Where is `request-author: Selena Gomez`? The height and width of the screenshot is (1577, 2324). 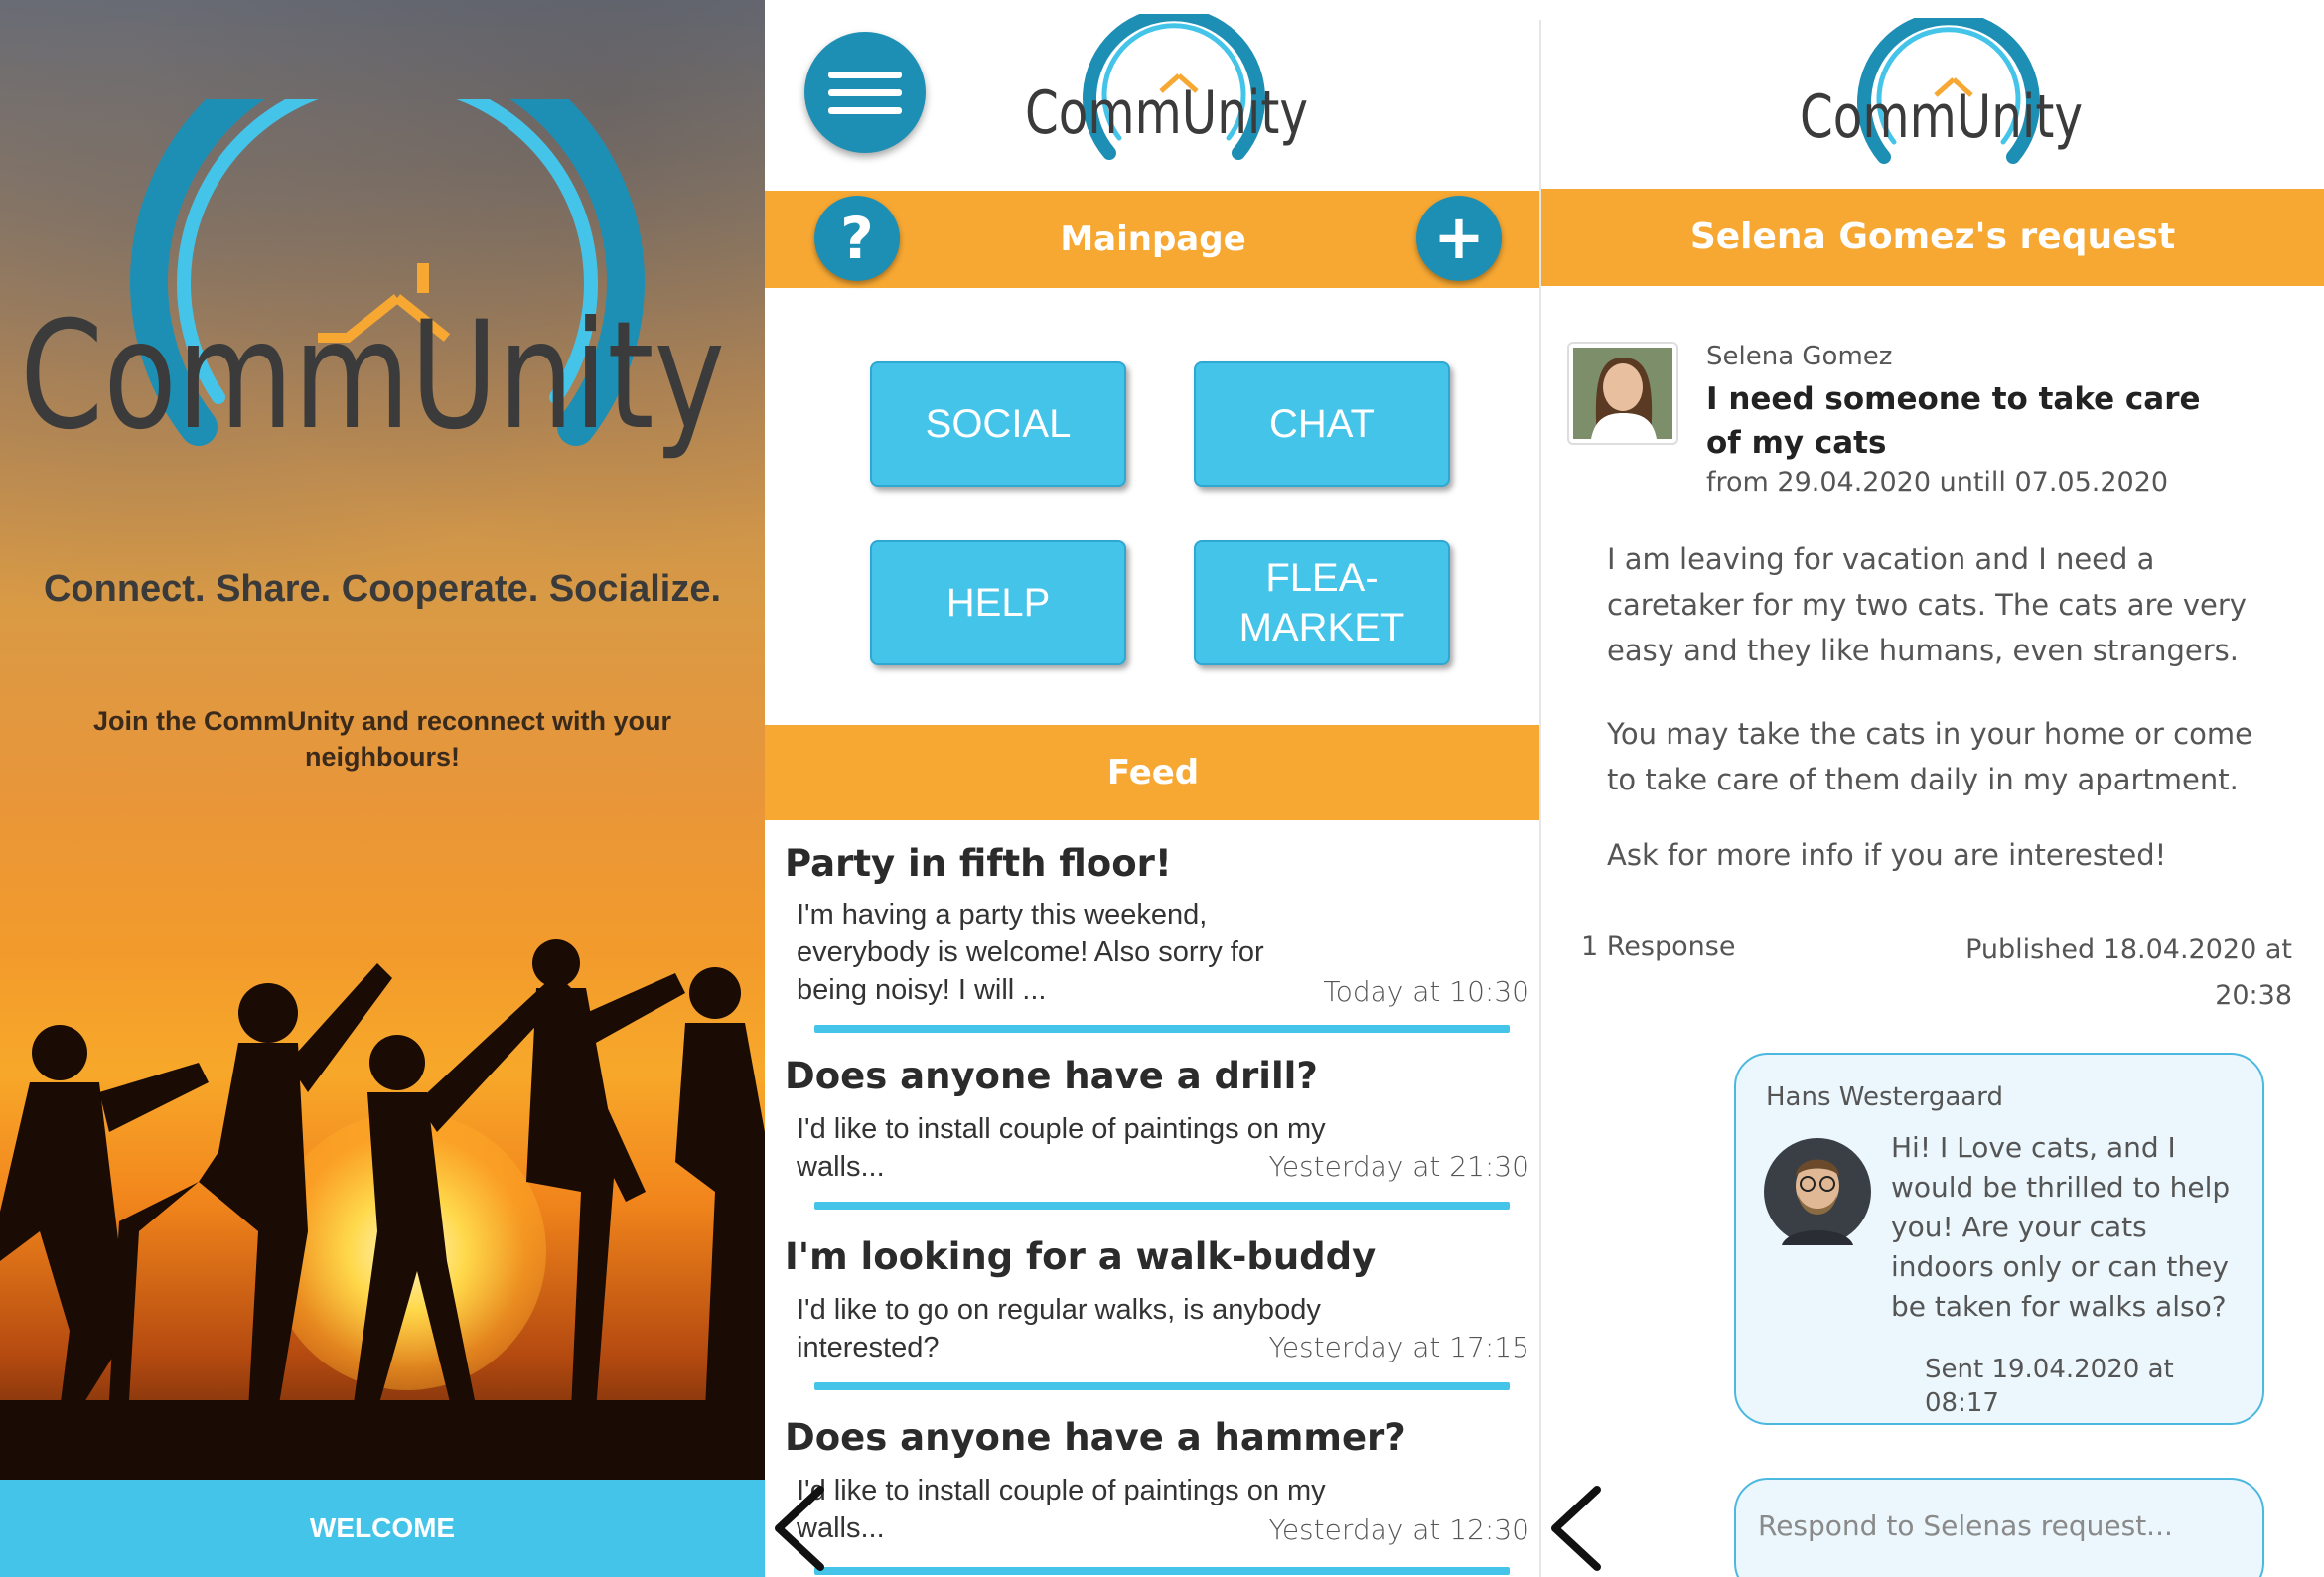 request-author: Selena Gomez is located at coordinates (1799, 356).